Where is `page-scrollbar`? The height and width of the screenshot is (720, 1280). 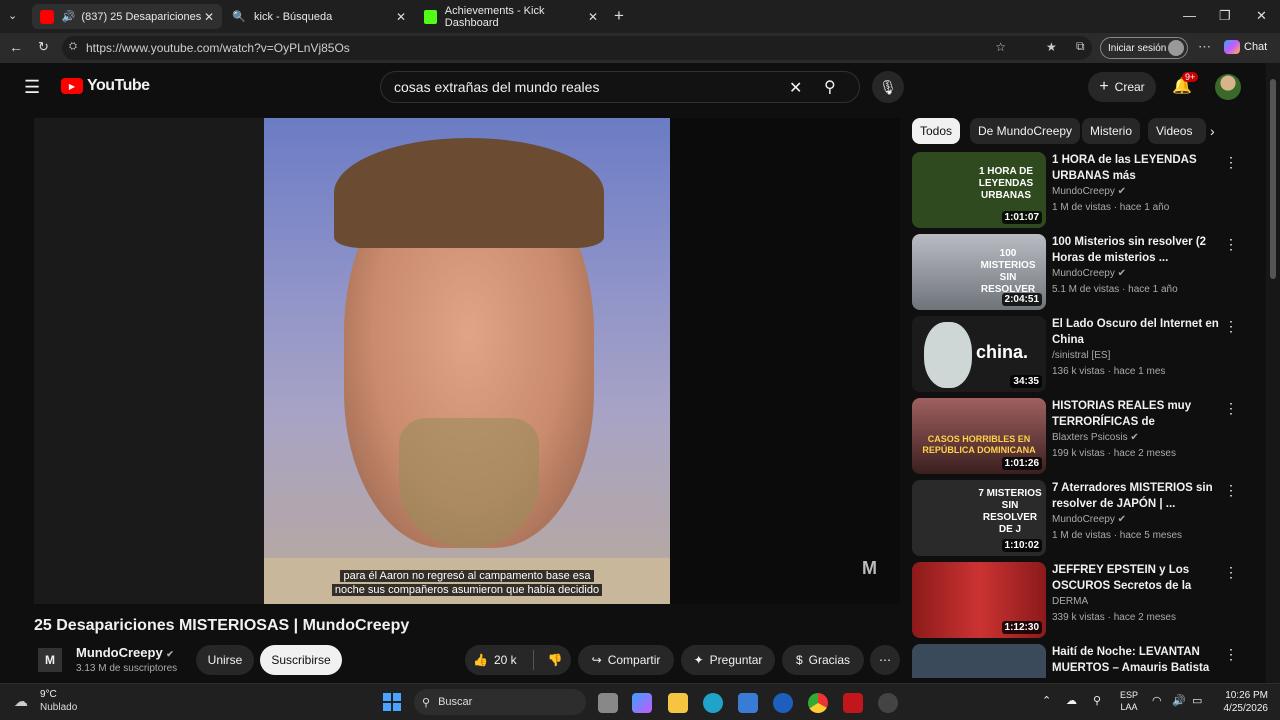 page-scrollbar is located at coordinates (1273, 373).